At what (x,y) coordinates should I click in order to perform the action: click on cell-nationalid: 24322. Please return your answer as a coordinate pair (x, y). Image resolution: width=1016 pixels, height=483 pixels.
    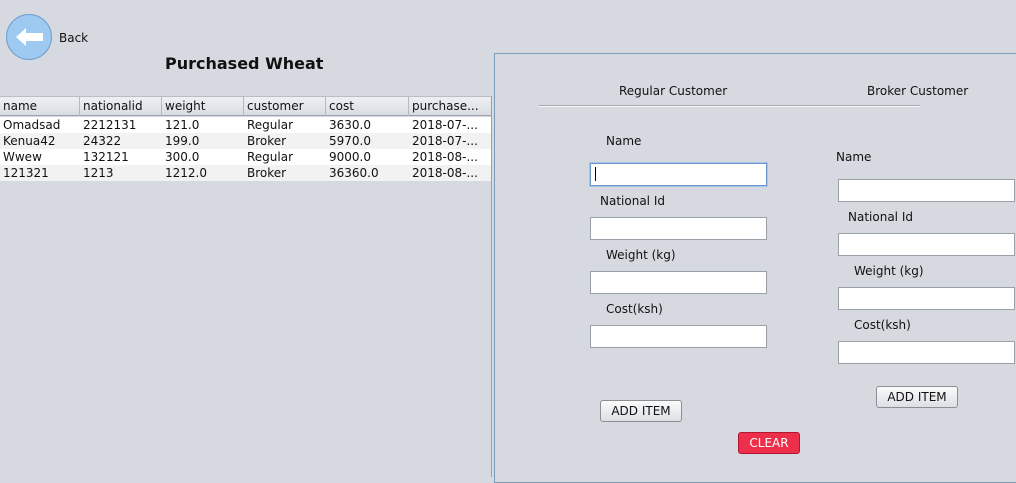
    Looking at the image, I should click on (102, 141).